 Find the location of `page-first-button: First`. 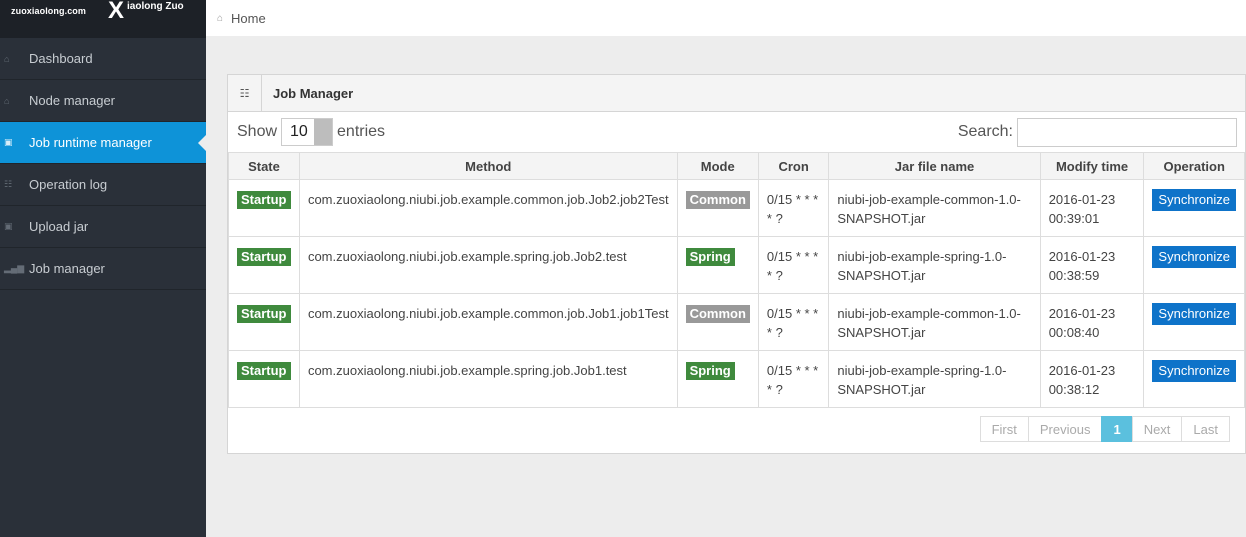

page-first-button: First is located at coordinates (1004, 429).